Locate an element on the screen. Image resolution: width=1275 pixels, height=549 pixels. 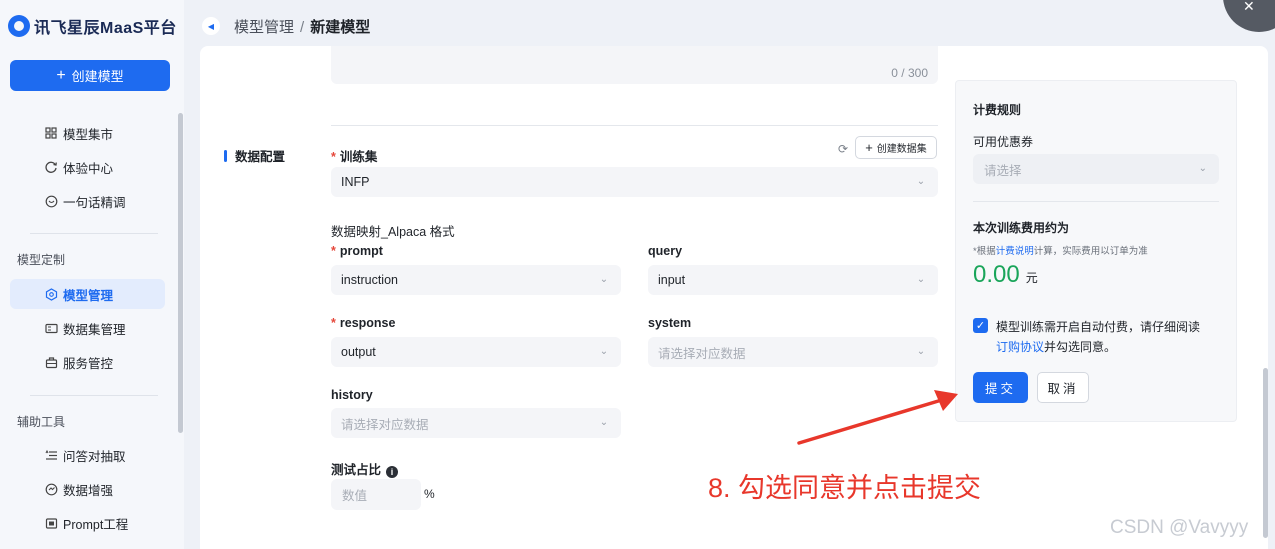
billing-note: *根据计费说明计算，实际费用以订单为准 is located at coordinates (1060, 250).